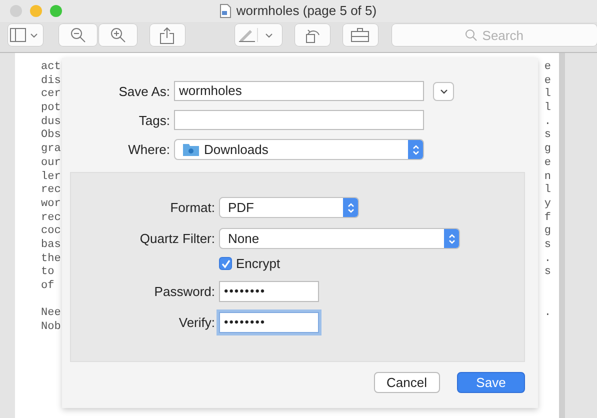 Image resolution: width=597 pixels, height=418 pixels. I want to click on sidebar-icon, so click(25, 35).